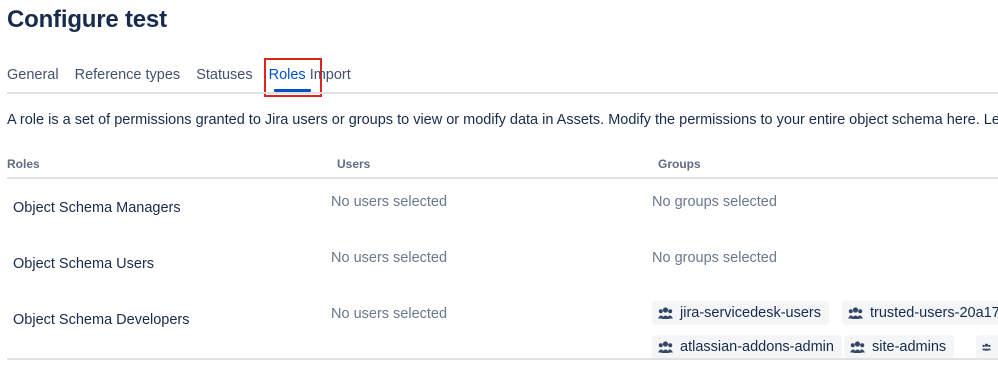 This screenshot has height=370, width=998. What do you see at coordinates (23, 164) in the screenshot?
I see `column-header-roles: Roles` at bounding box center [23, 164].